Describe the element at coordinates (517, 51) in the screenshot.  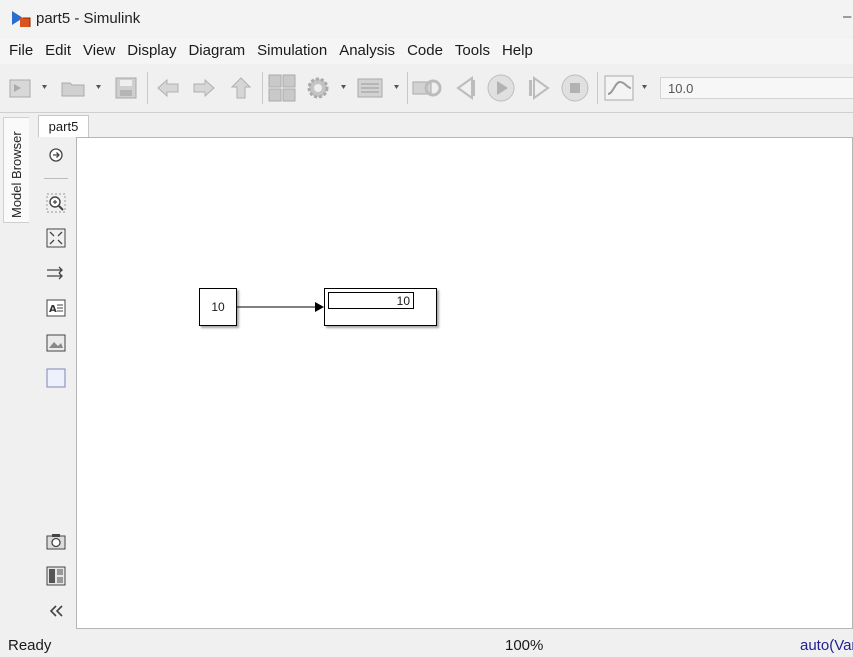
I see `menu-help: Help` at that location.